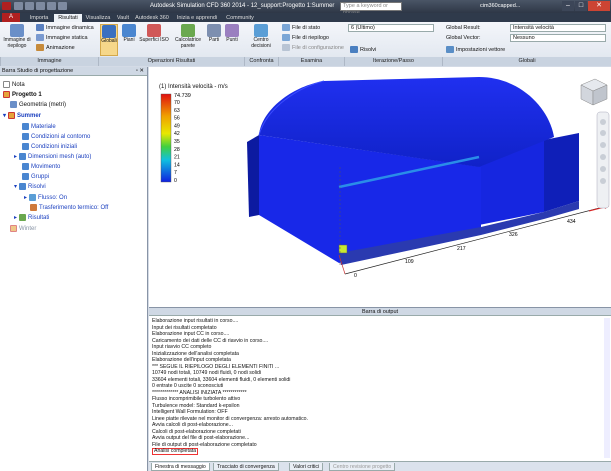 This screenshot has height=471, width=611. Describe the element at coordinates (180, 467) in the screenshot. I see `tab-finestra-messaggio: Finestra di messaggio` at that location.